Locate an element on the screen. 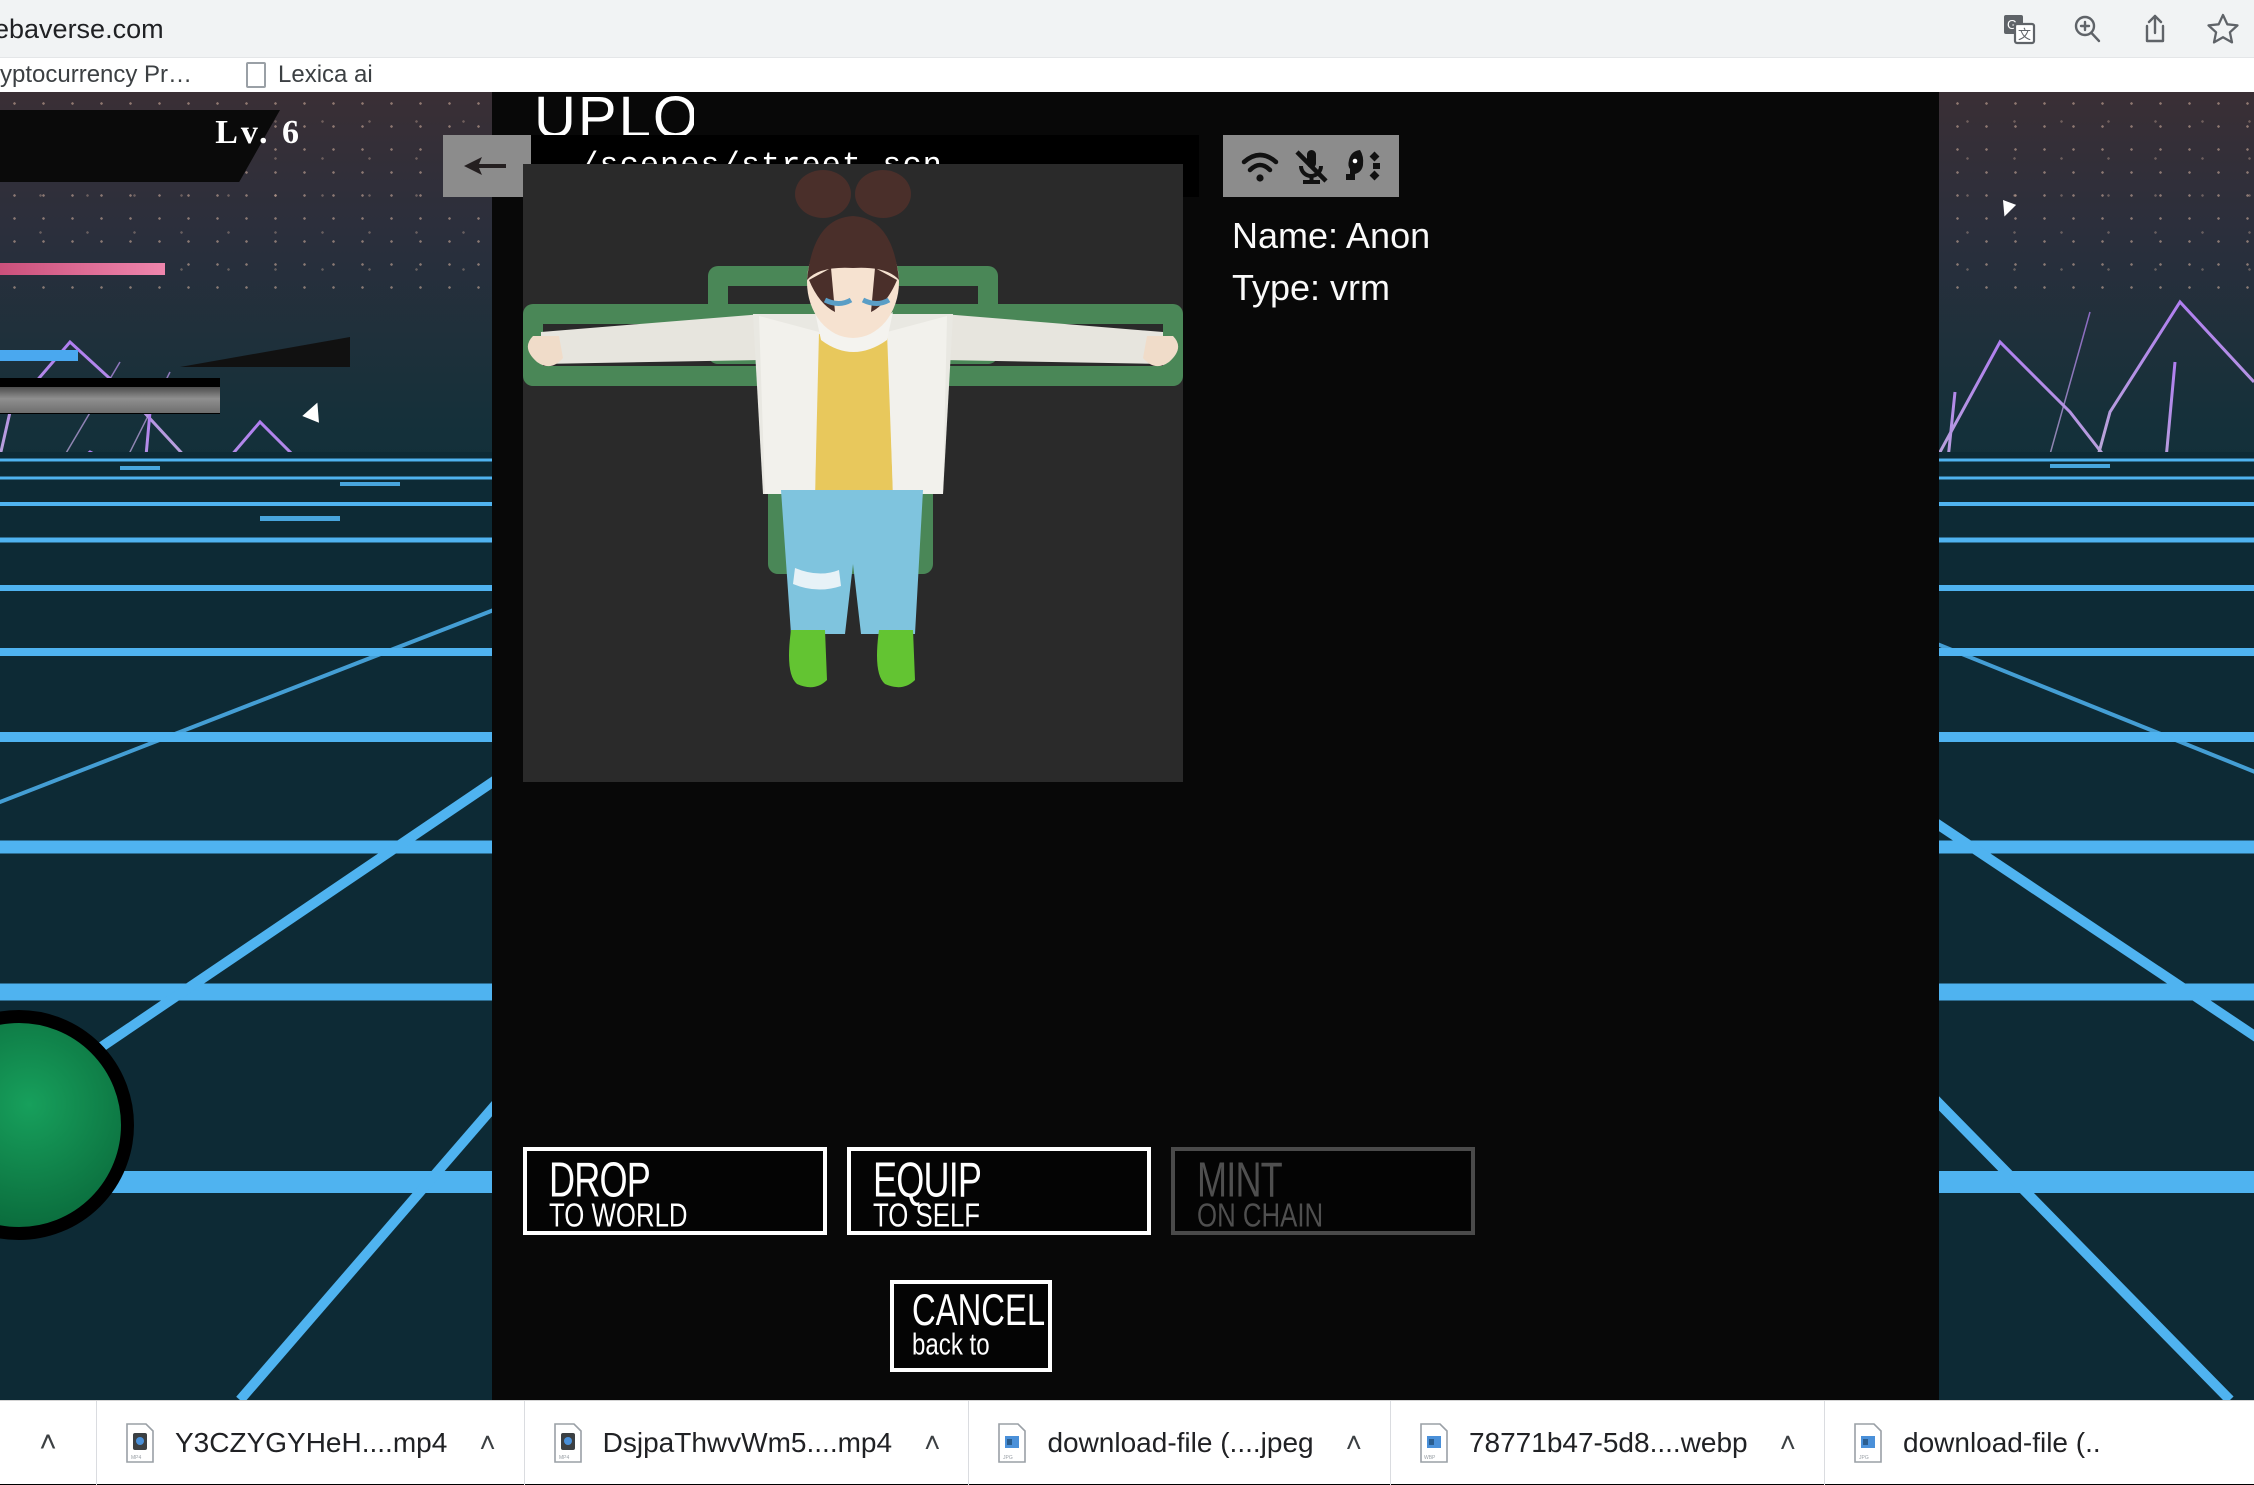  cancel-back-to-game-button: CANCEL back to game is located at coordinates (971, 1326).